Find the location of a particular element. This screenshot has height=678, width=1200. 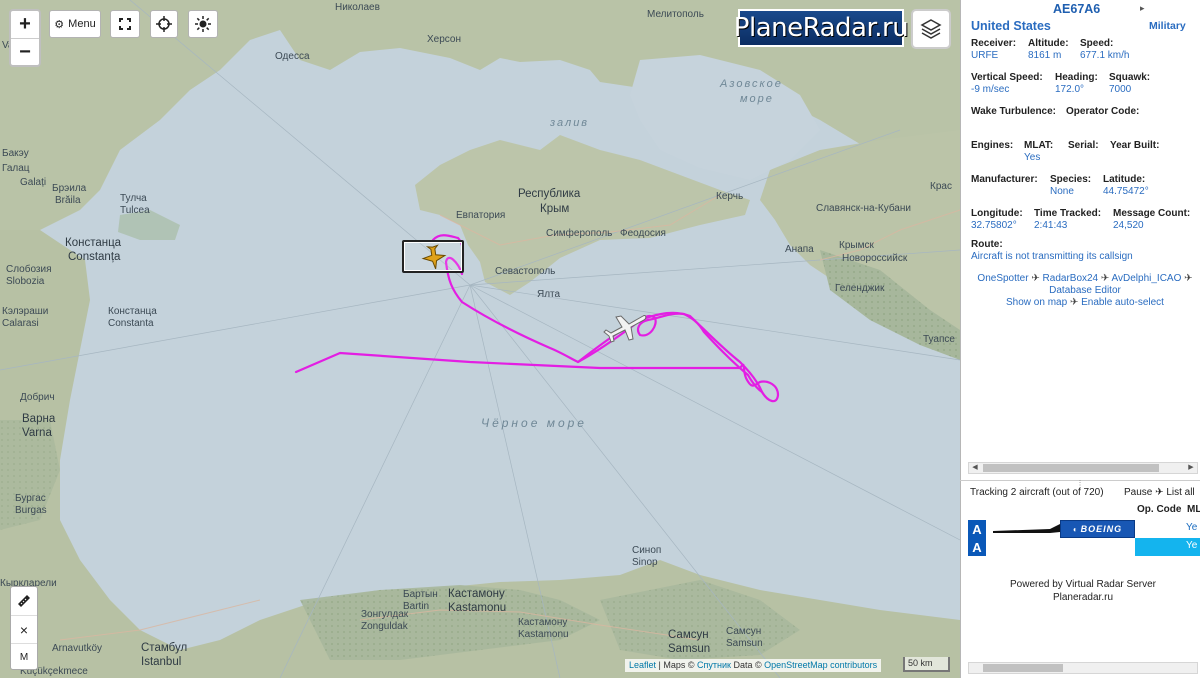

table-row: A Ye is located at coordinates (1084, 547).